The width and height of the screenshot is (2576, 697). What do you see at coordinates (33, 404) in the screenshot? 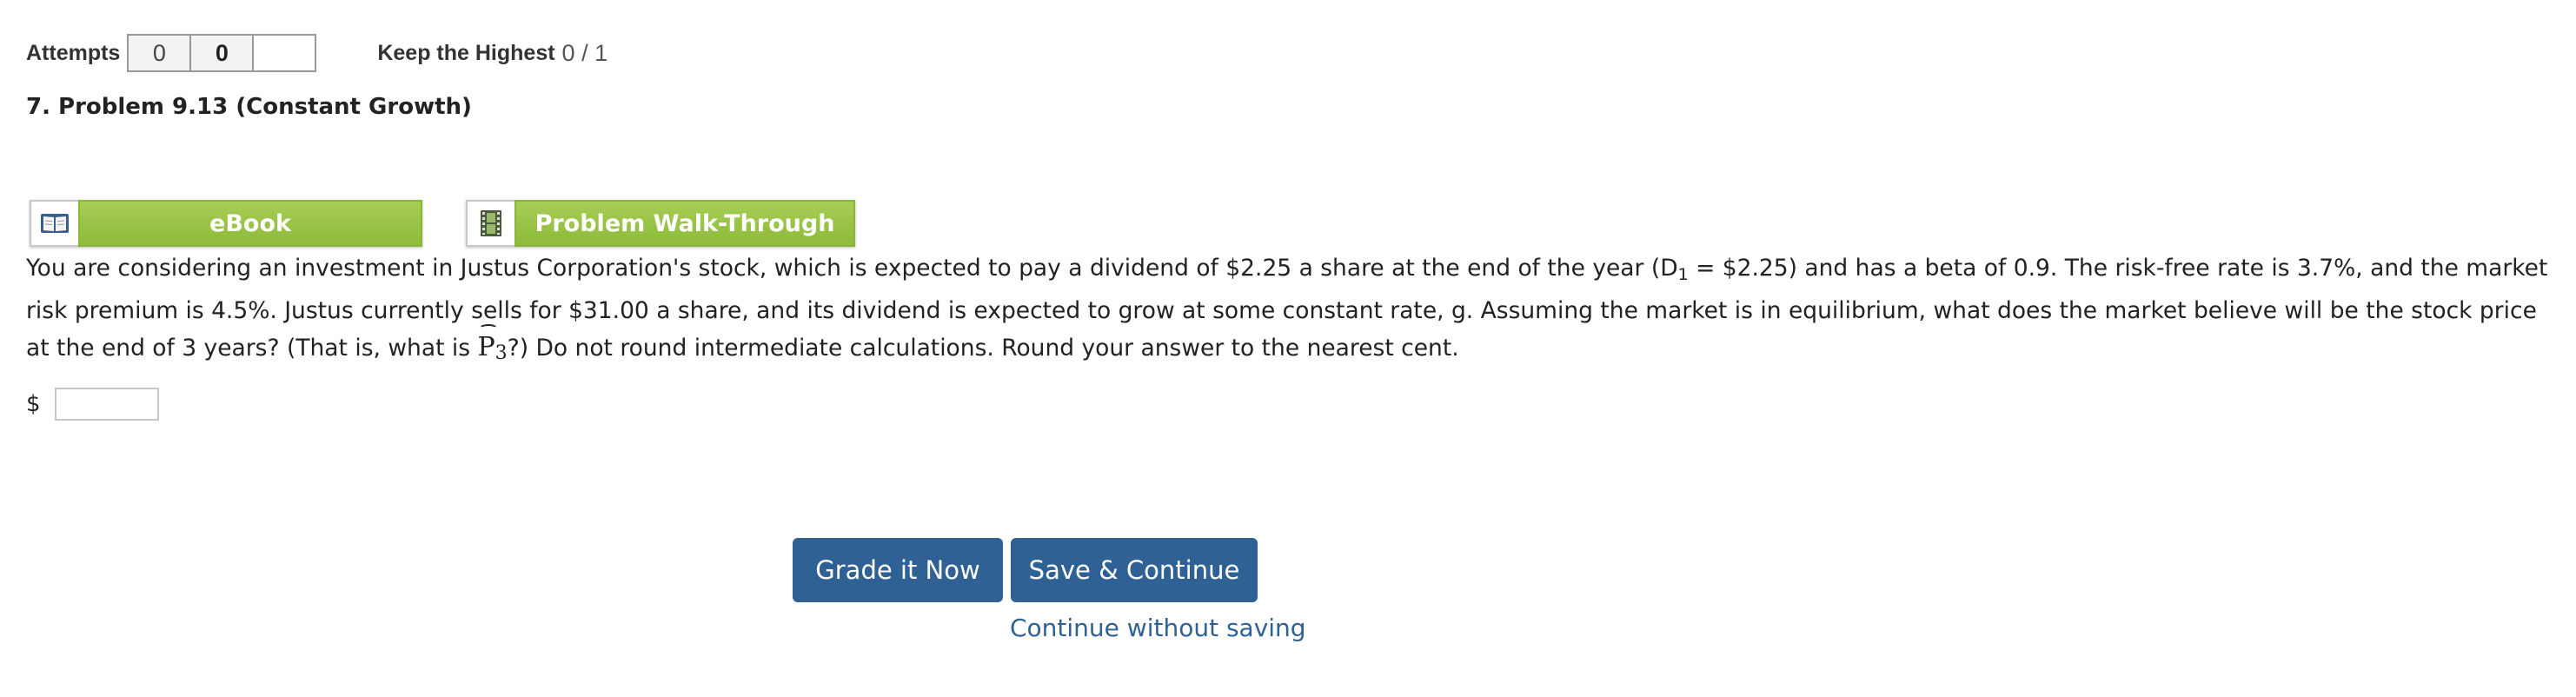
I see `currency-symbol: $` at bounding box center [33, 404].